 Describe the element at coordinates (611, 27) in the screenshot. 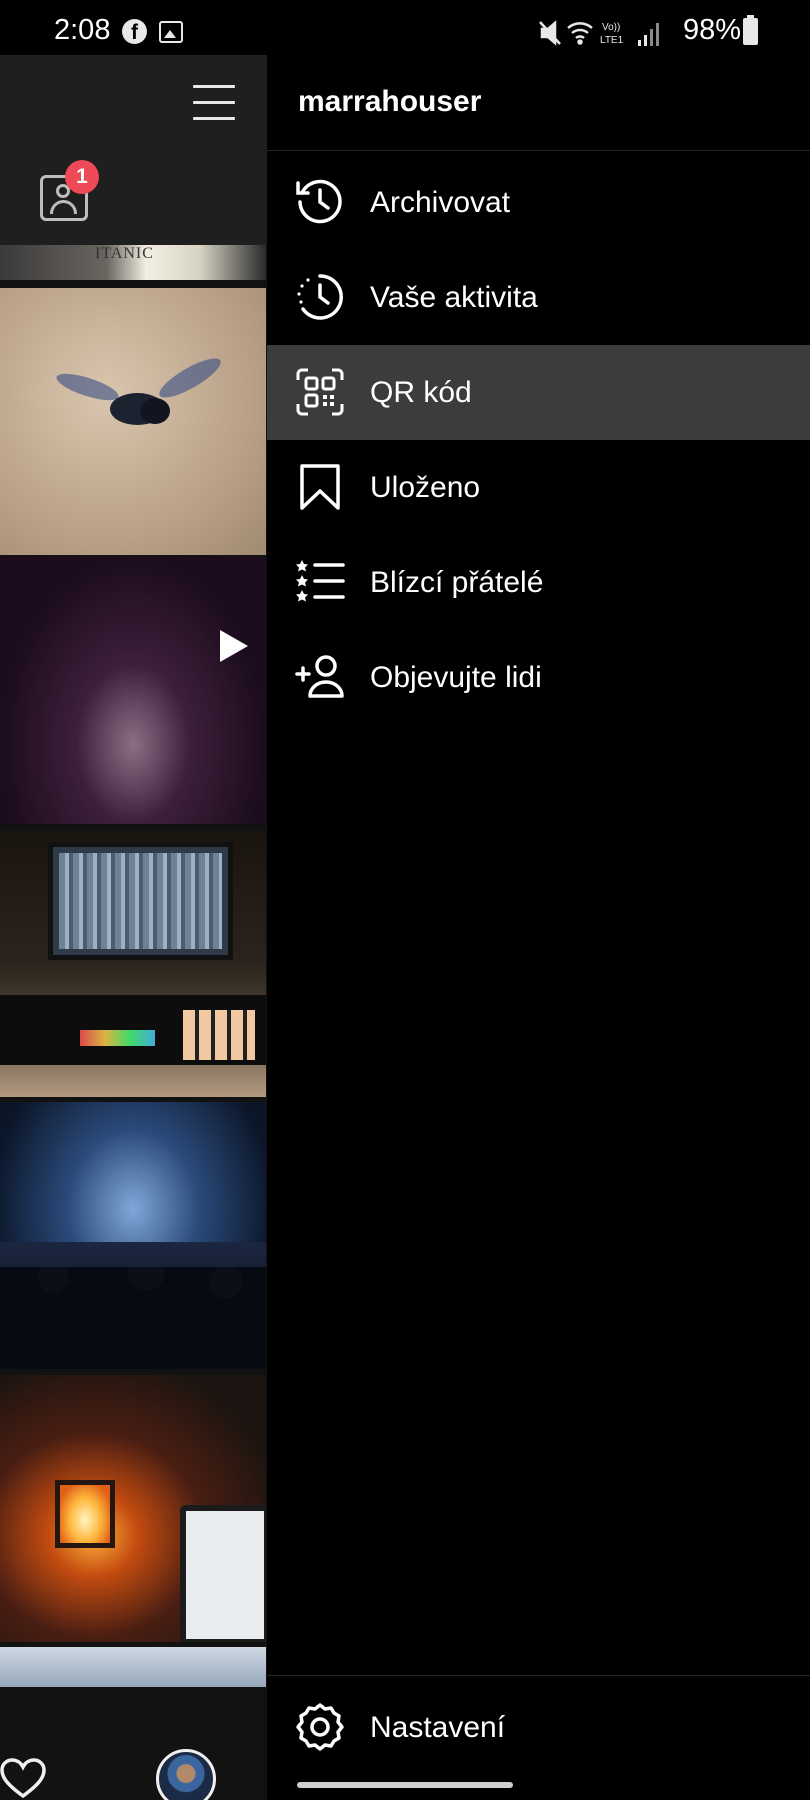

I see `svg-text: Vo))` at that location.